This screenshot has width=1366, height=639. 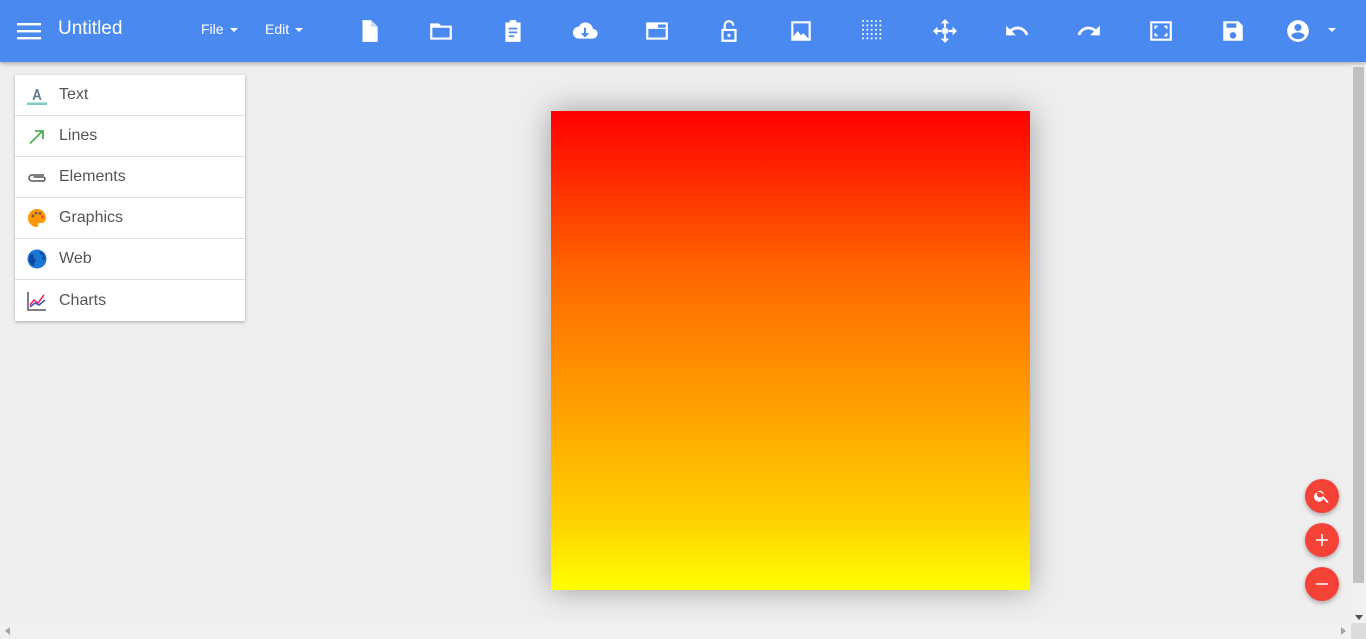 I want to click on elements-panel: Text Lines Elements Graphics Web Charts, so click(x=130, y=198).